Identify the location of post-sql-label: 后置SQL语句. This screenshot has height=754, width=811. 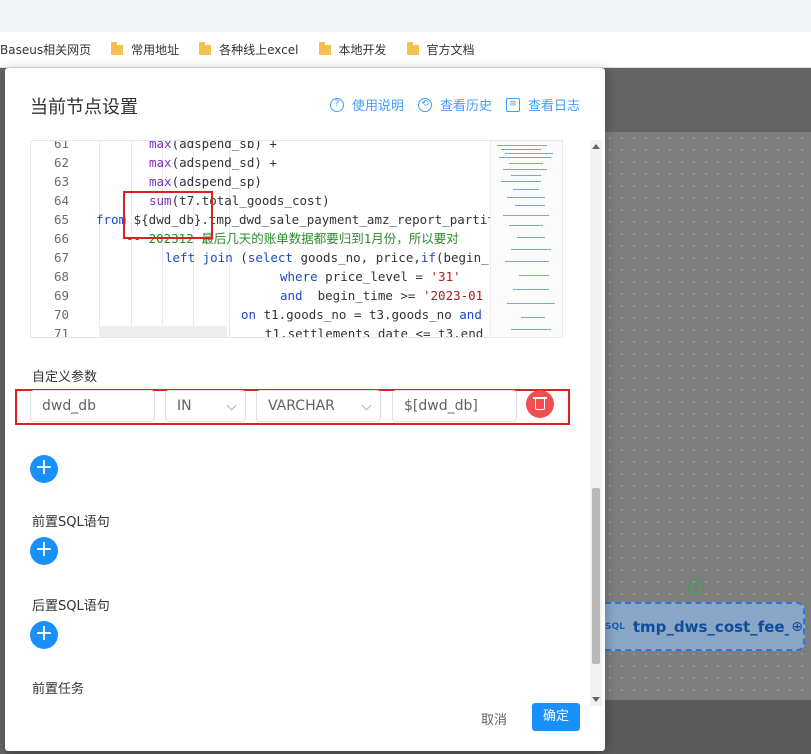
(71, 606).